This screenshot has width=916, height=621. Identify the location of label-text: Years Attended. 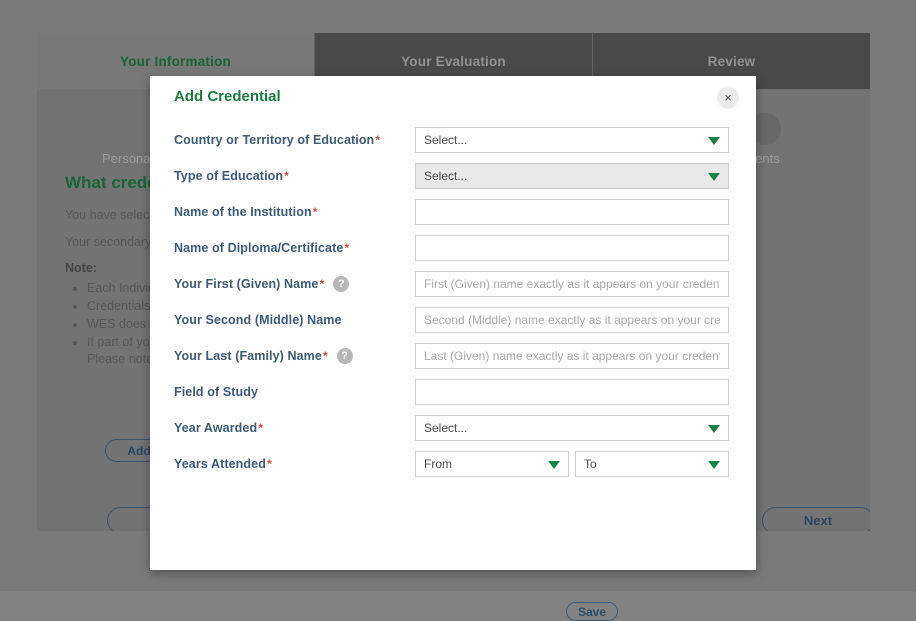
(220, 464).